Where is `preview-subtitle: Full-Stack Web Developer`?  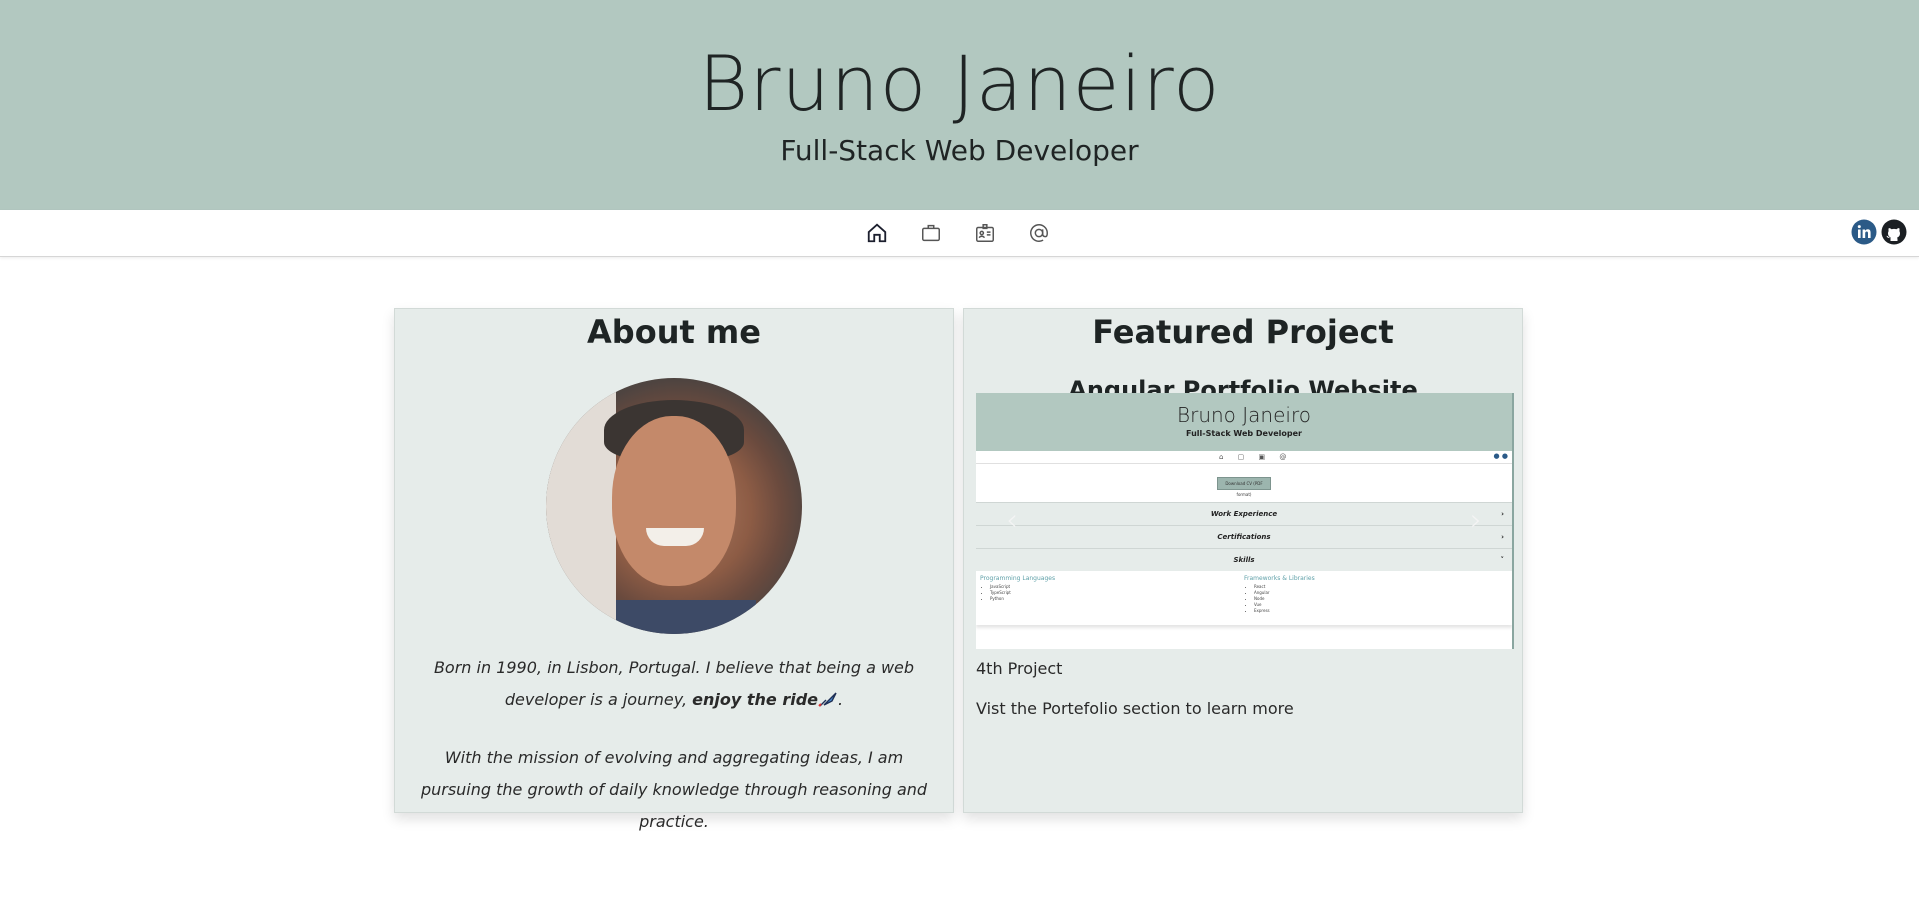 preview-subtitle: Full-Stack Web Developer is located at coordinates (1244, 433).